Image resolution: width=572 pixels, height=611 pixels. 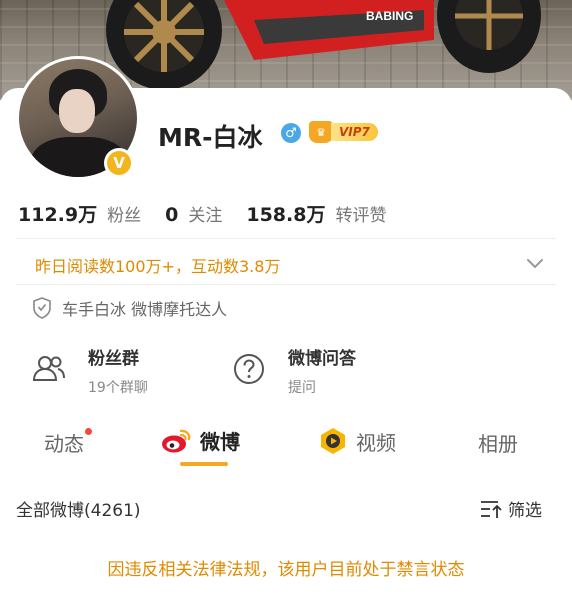 I want to click on profile-stats: 112.9万 粉丝 0 关注 158.8万 转评赞, so click(x=214, y=213).